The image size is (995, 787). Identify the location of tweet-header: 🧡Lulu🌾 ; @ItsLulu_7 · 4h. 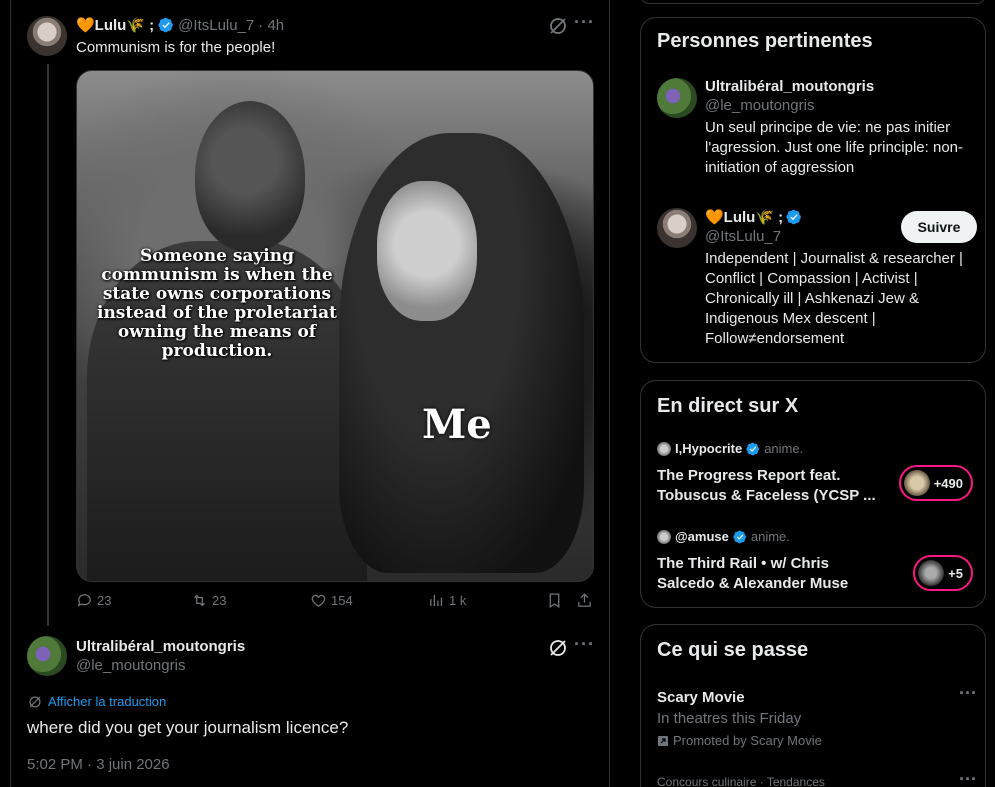
(180, 25).